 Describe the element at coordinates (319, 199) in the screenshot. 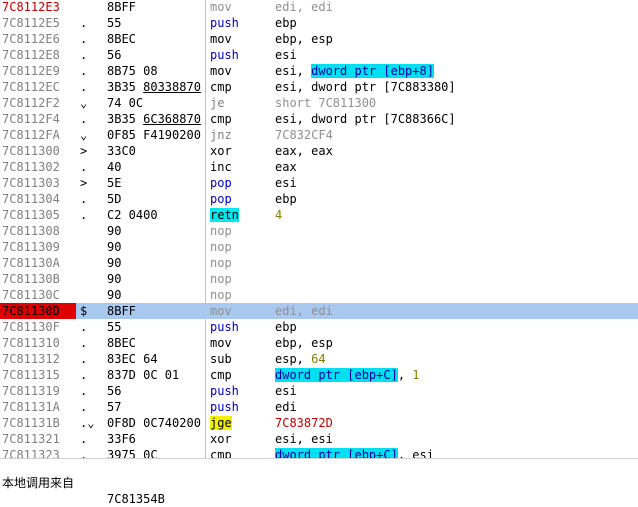

I see `table-row: 7C811304. 5D pop ebp` at that location.